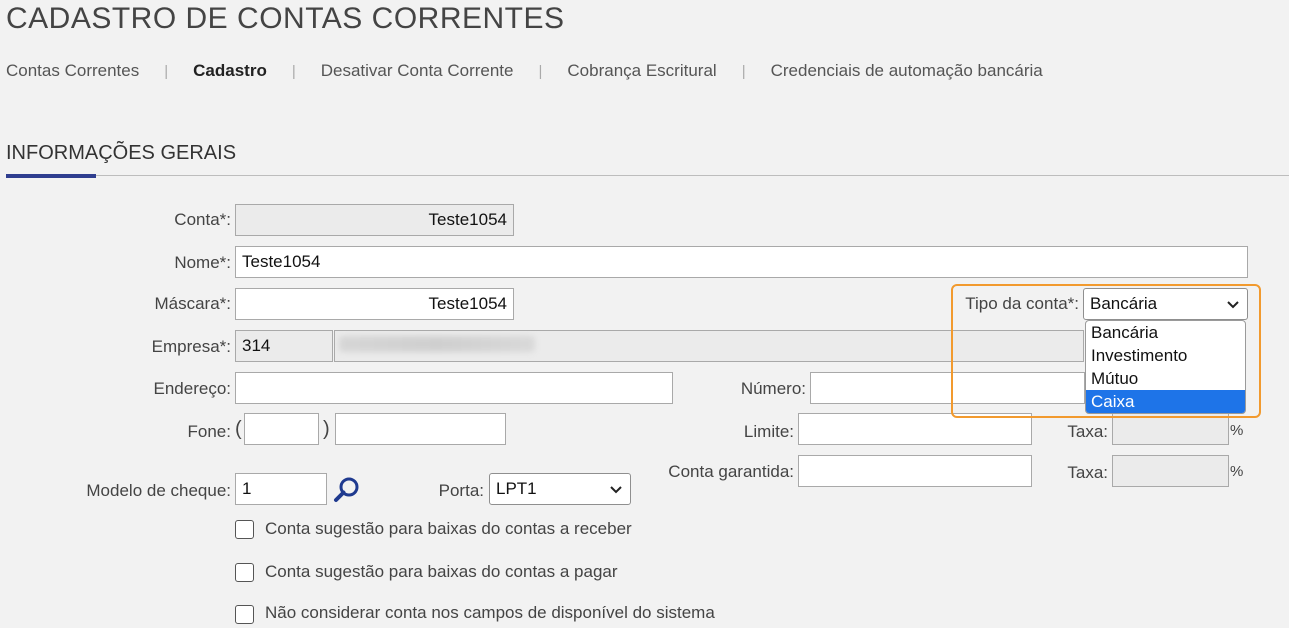 This screenshot has width=1289, height=628. Describe the element at coordinates (516, 488) in the screenshot. I see `porta-select-value: LPT1` at that location.